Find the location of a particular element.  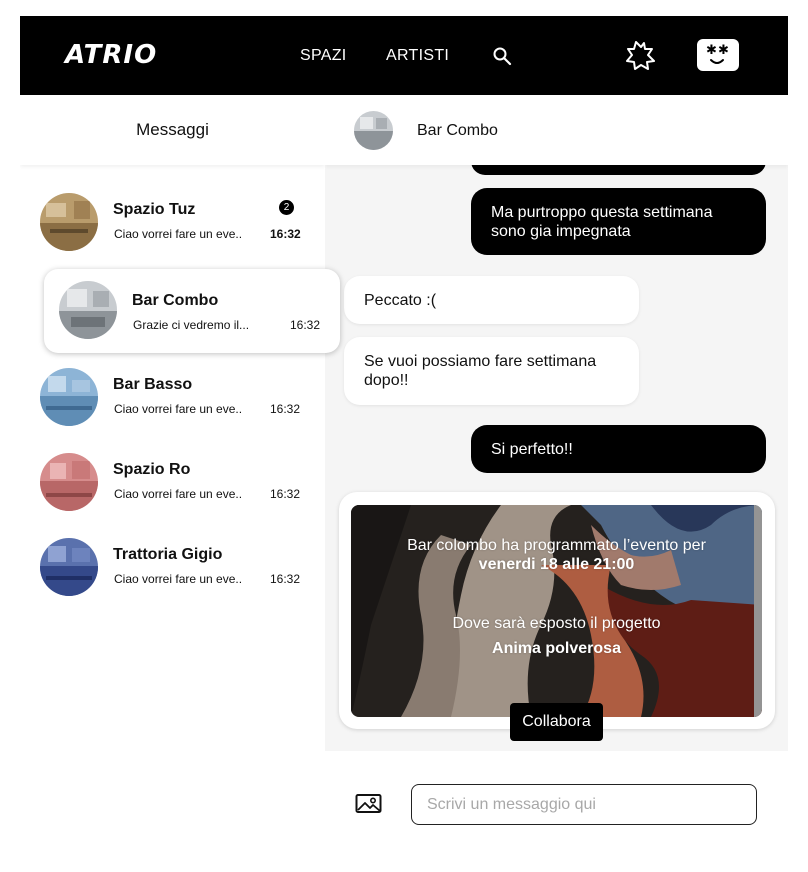

nav-spazi: SPAZI is located at coordinates (323, 56).